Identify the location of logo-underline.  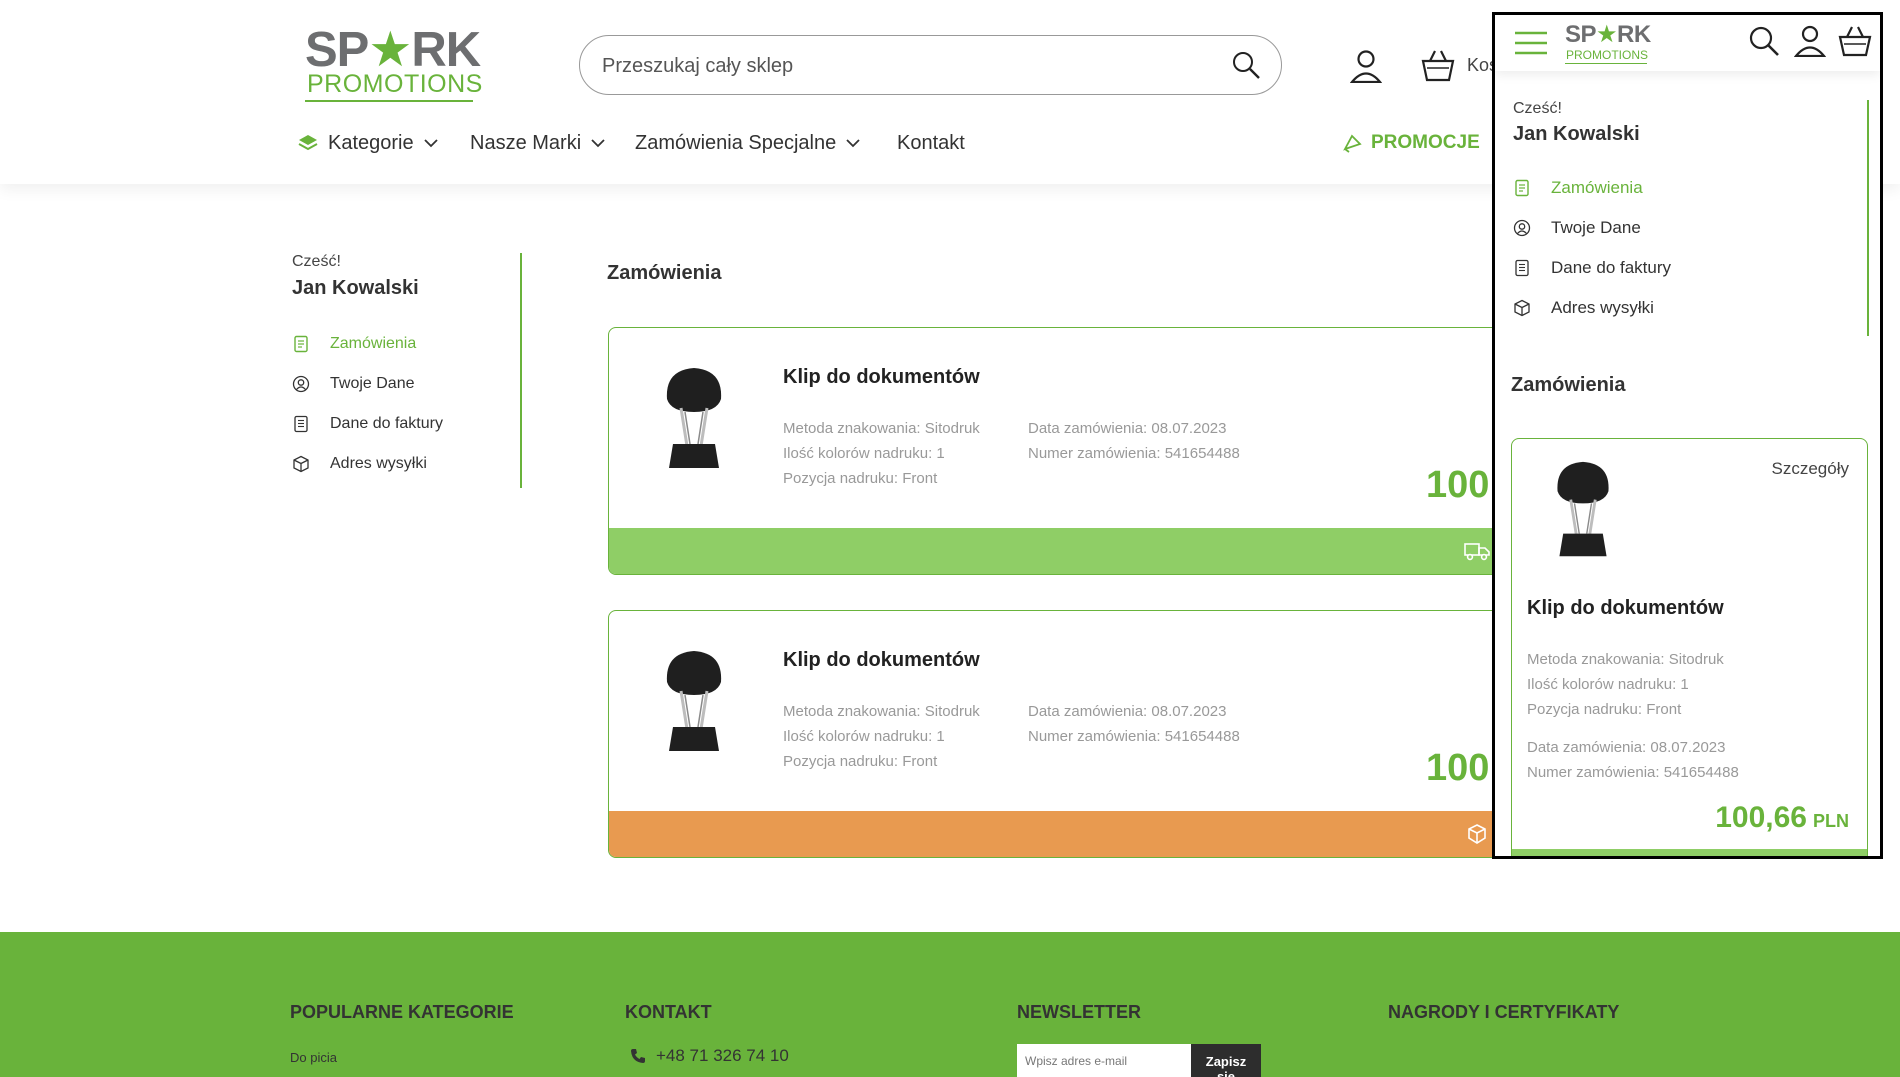
(1606, 63).